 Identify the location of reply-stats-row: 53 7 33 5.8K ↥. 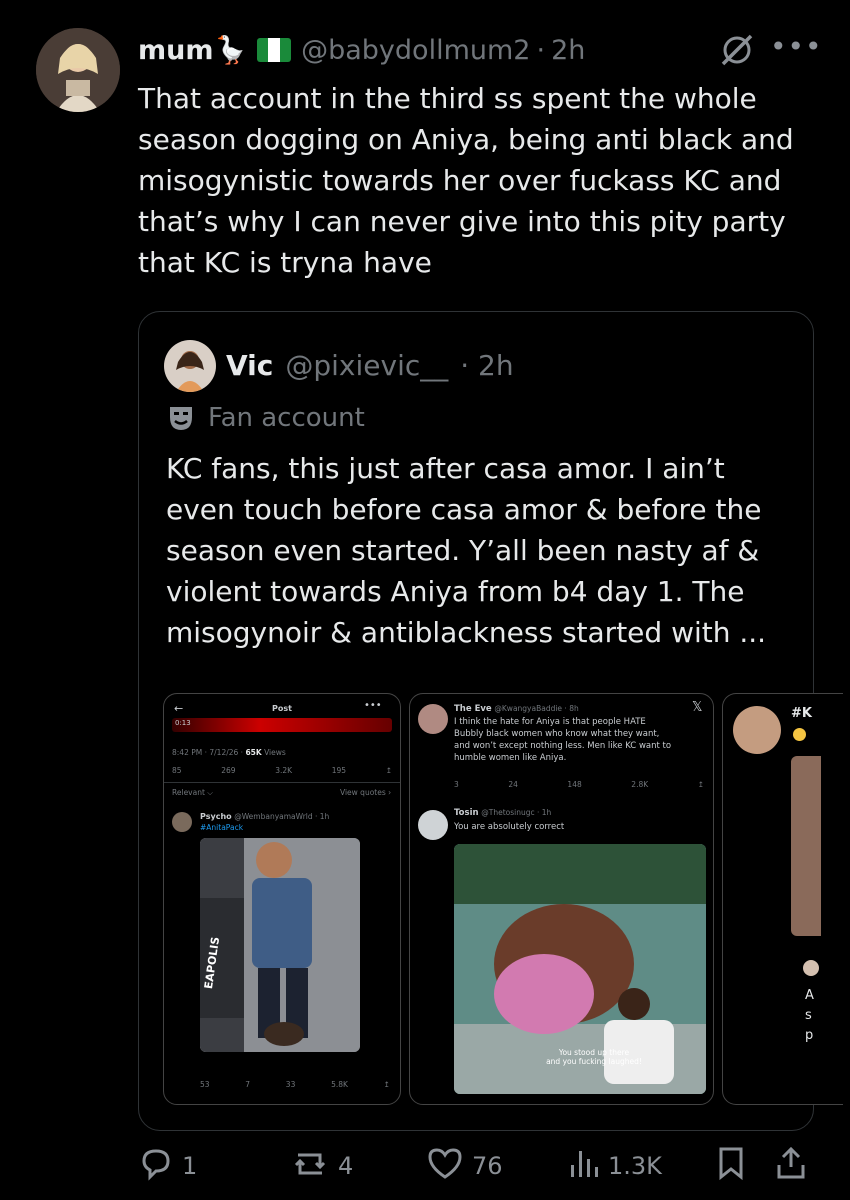
(295, 1084).